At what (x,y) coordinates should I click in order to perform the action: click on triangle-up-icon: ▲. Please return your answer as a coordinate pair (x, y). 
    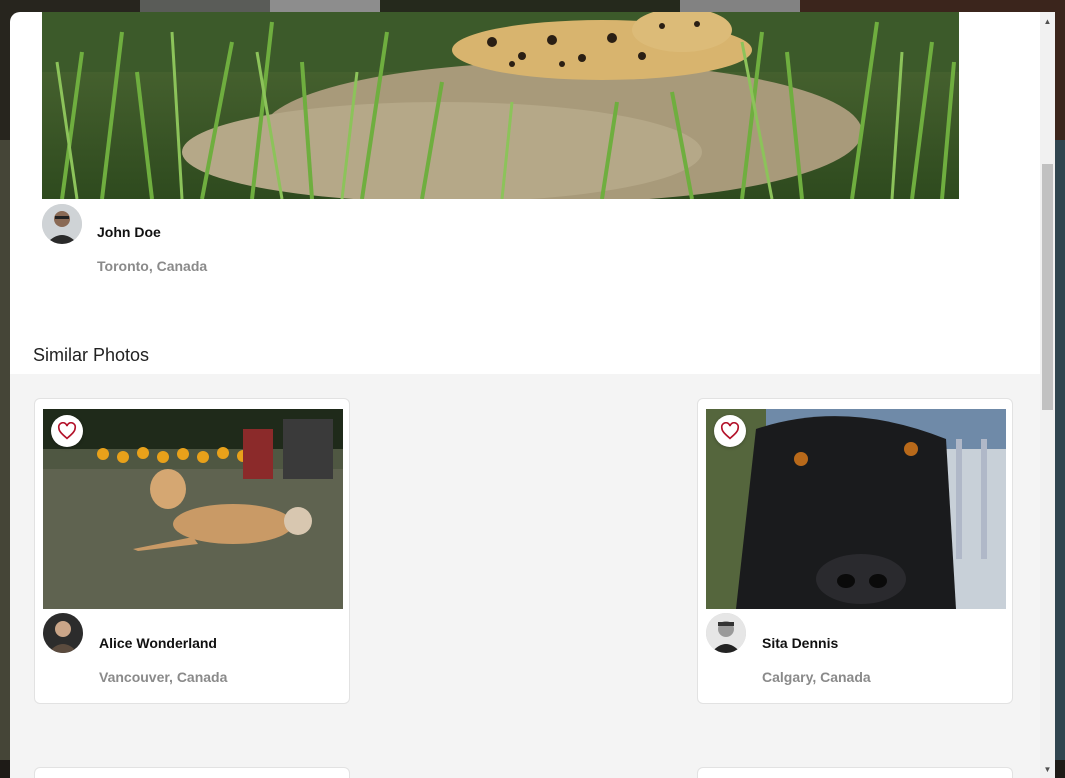
    Looking at the image, I should click on (1047, 21).